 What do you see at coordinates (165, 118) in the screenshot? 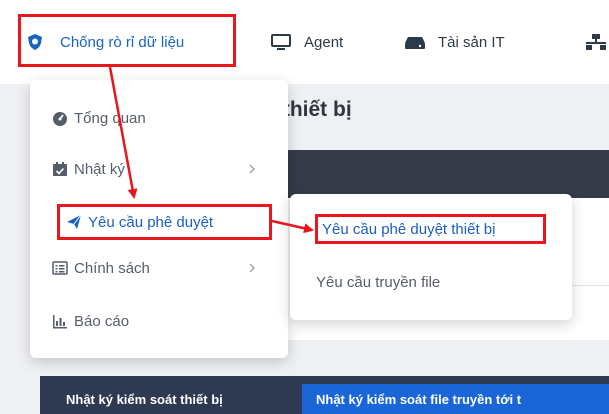
I see `menu-item-overview: Tổng quan` at bounding box center [165, 118].